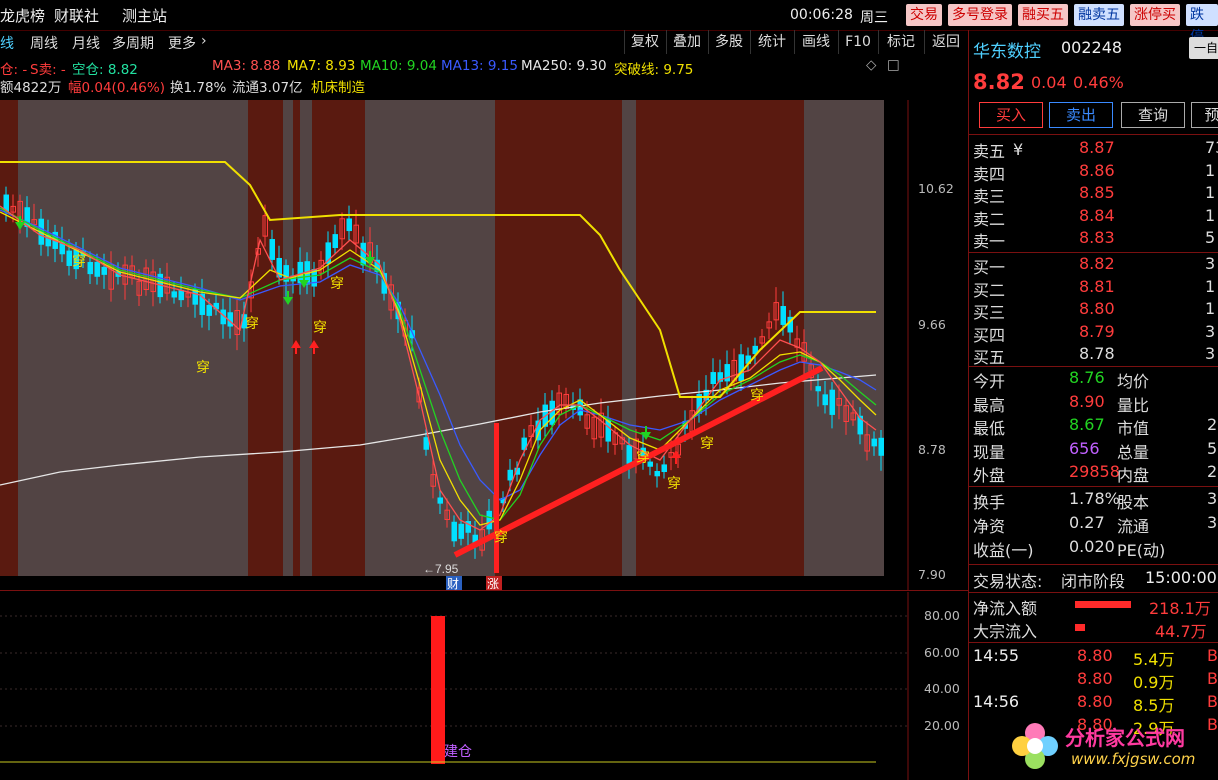 This screenshot has width=1218, height=780. What do you see at coordinates (942, 615) in the screenshot?
I see `sub-tick: 80.00` at bounding box center [942, 615].